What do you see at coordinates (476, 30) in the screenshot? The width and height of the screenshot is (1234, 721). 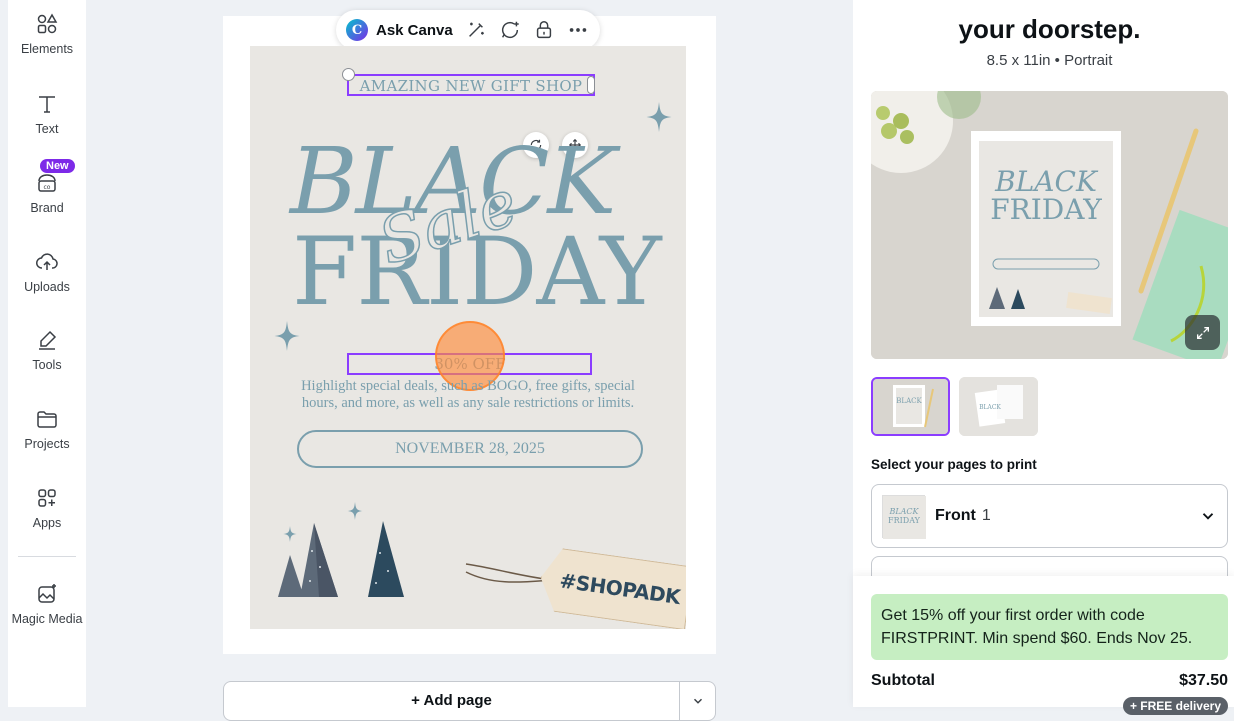 I see `magic-wand-icon` at bounding box center [476, 30].